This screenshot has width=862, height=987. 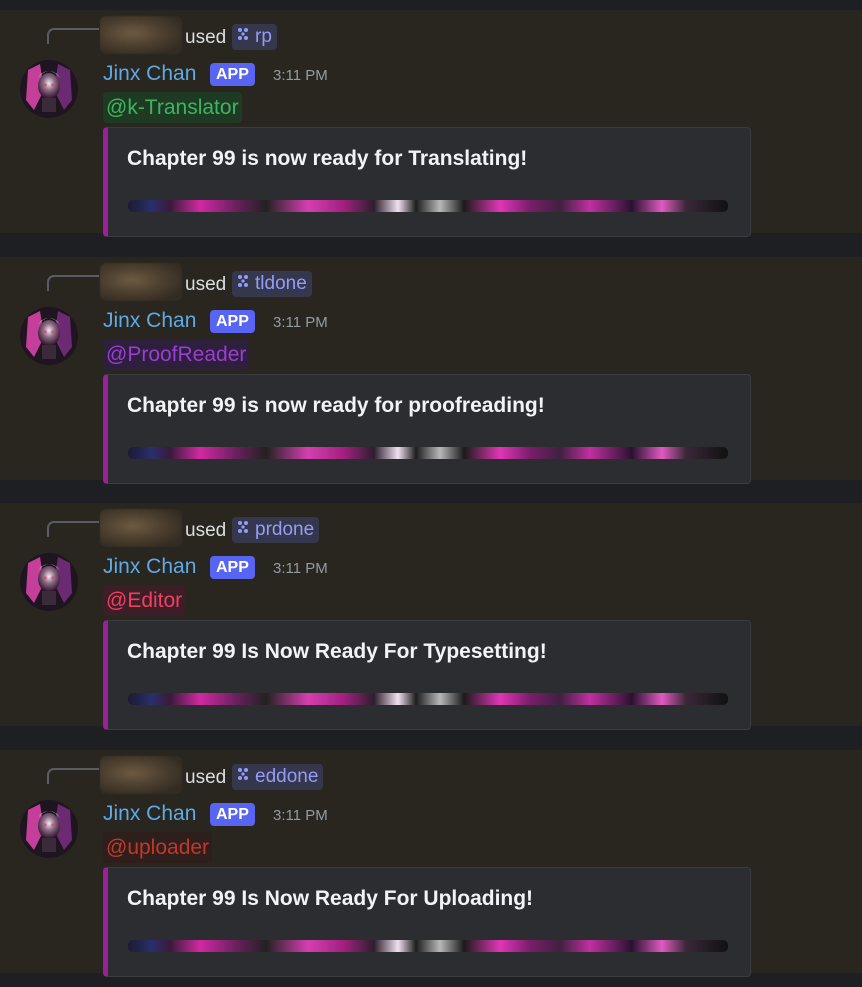 I want to click on slash-command-mention: eddone, so click(x=278, y=777).